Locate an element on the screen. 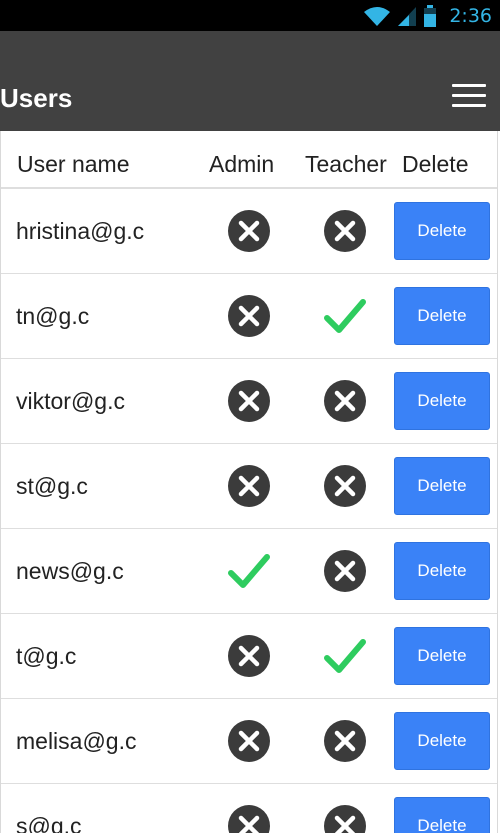  column-header-teacher: Teacher is located at coordinates (346, 164).